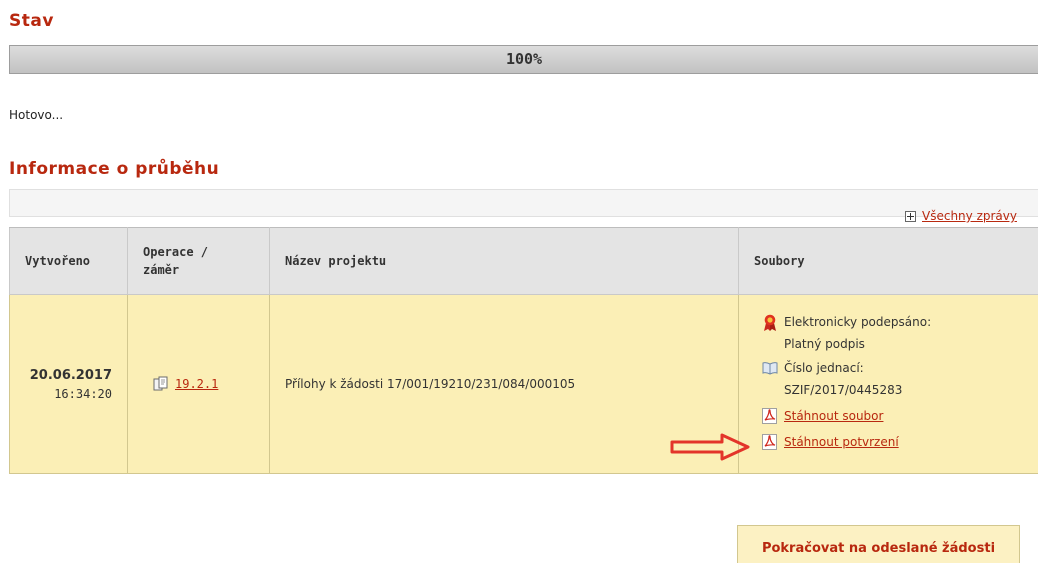  I want to click on col-header-operation: Operace /záměr, so click(199, 261).